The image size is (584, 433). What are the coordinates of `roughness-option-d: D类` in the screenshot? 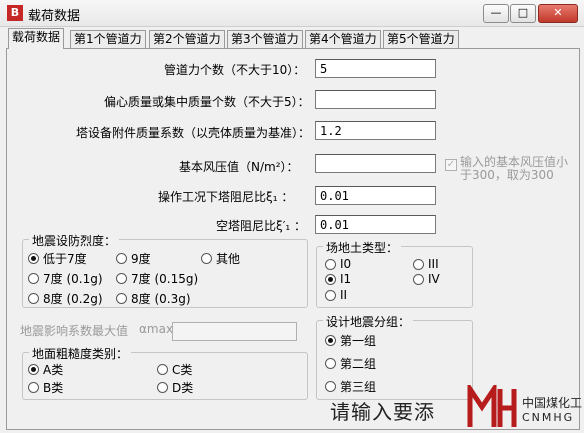 It's located at (175, 387).